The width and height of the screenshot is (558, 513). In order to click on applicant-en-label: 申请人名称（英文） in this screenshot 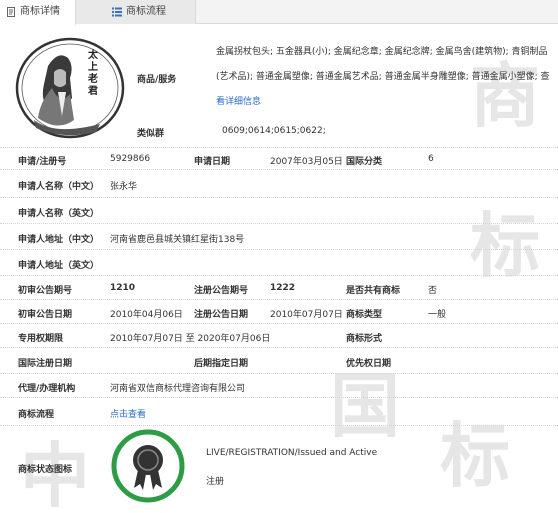, I will do `click(59, 214)`.